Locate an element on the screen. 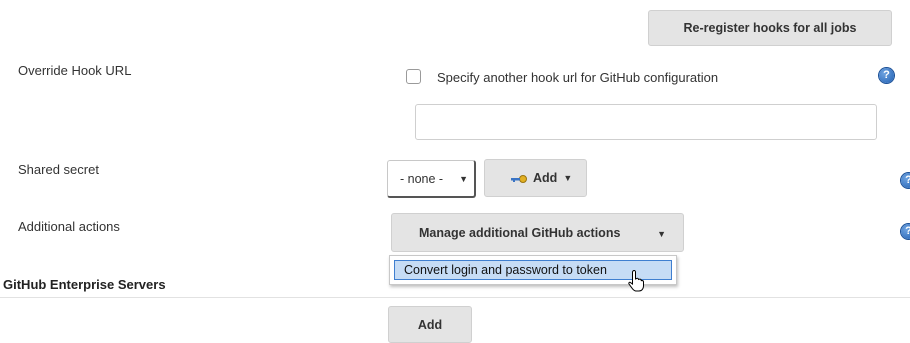 The image size is (910, 343). hand-cursor-icon is located at coordinates (636, 281).